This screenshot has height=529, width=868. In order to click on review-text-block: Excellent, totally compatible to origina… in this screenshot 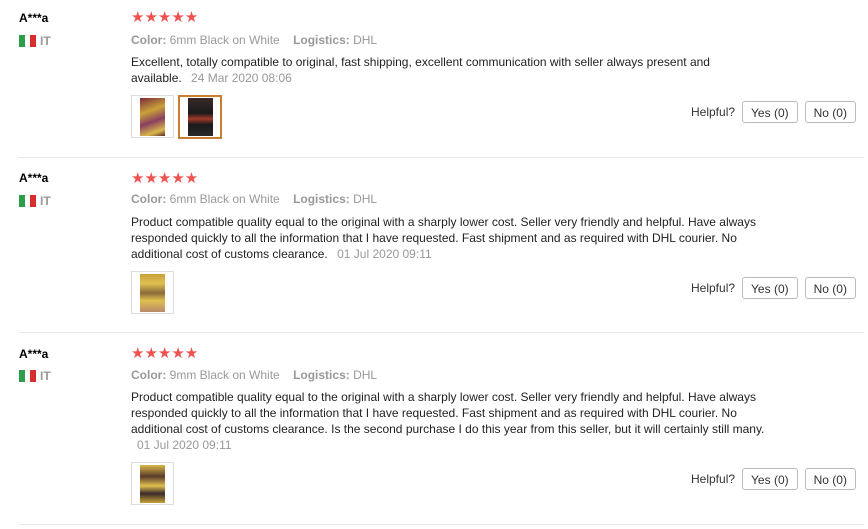, I will do `click(446, 70)`.